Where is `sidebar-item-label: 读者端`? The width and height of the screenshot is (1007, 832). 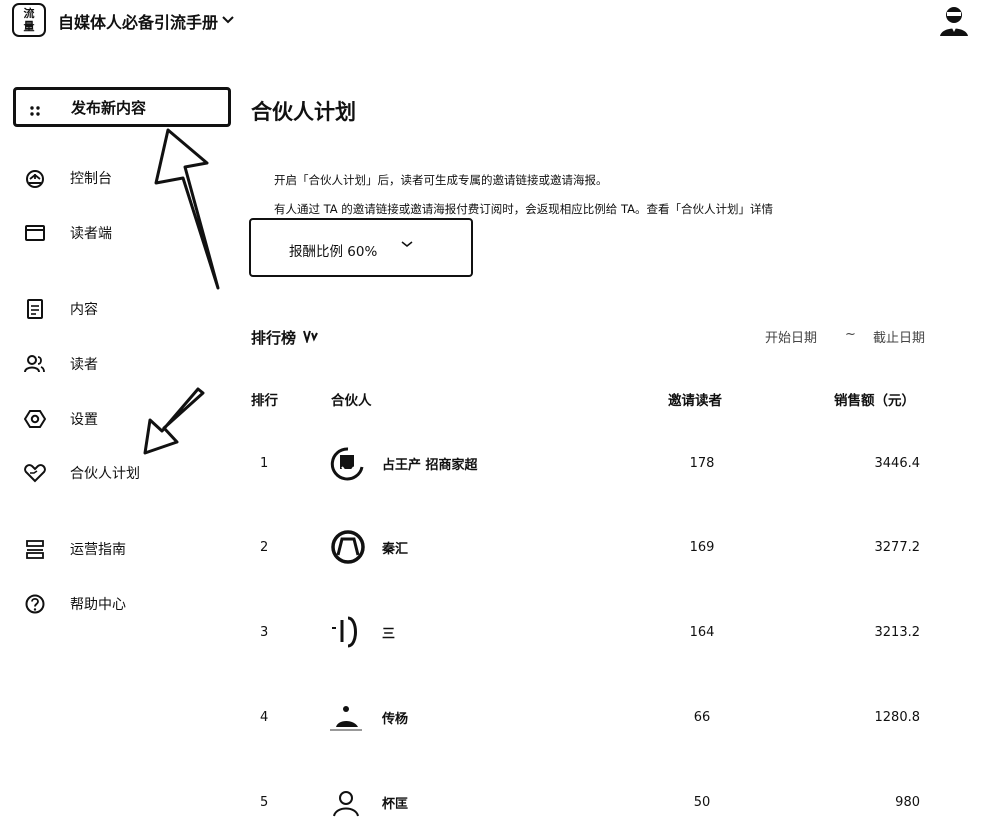 sidebar-item-label: 读者端 is located at coordinates (91, 234).